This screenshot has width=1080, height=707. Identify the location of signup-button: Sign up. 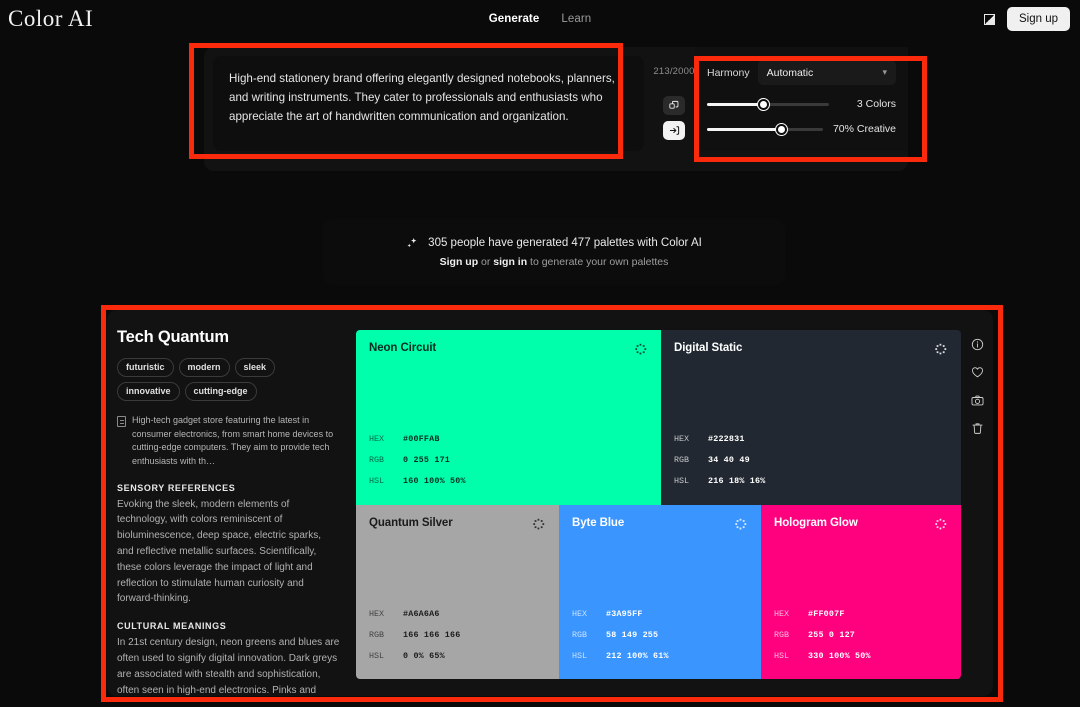
(1038, 19).